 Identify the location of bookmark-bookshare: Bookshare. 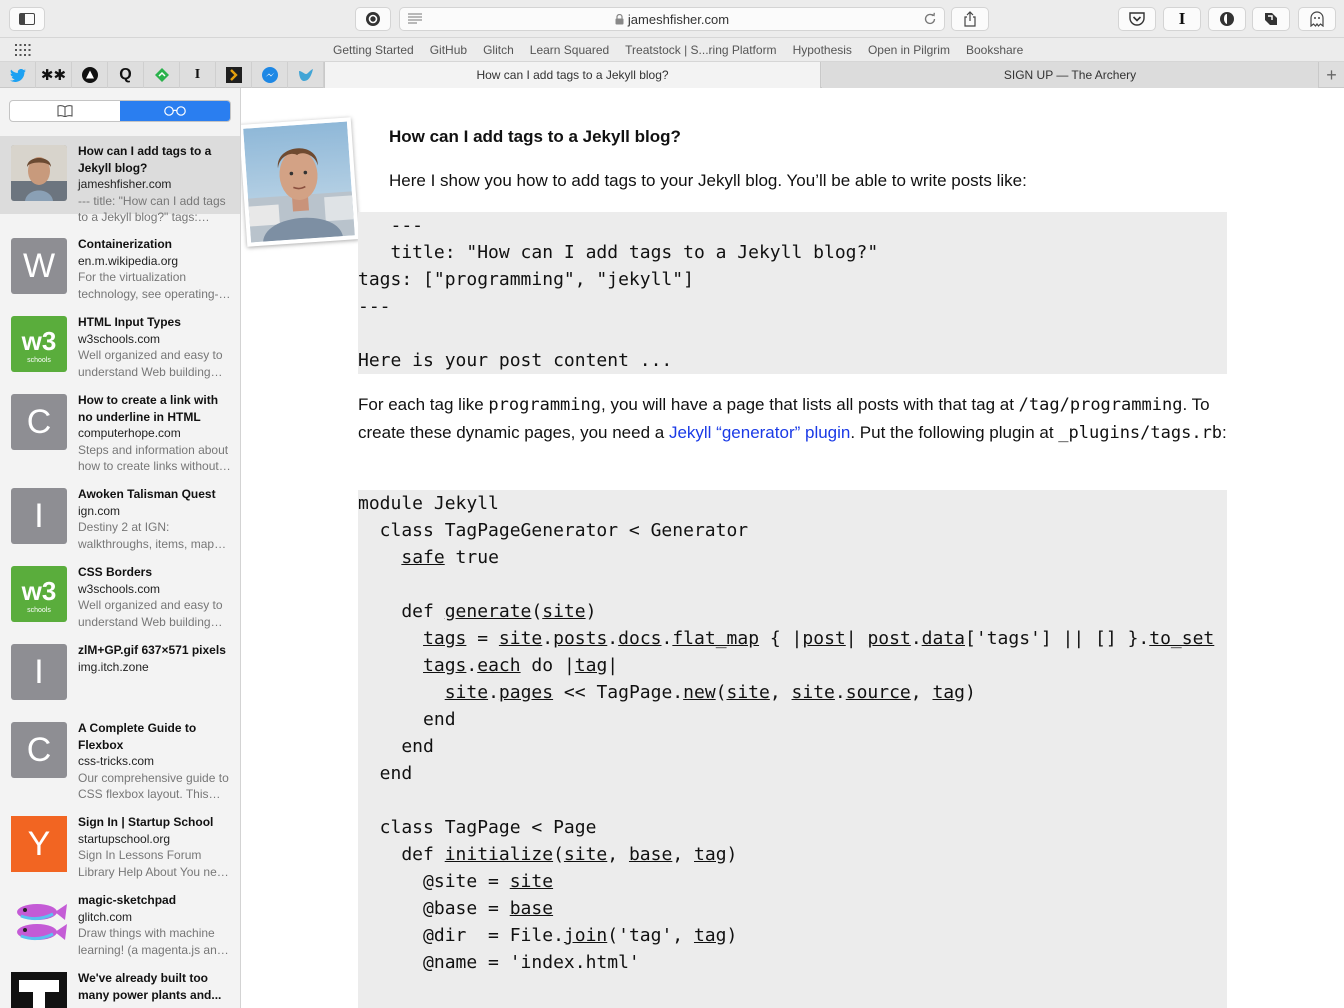
(994, 50).